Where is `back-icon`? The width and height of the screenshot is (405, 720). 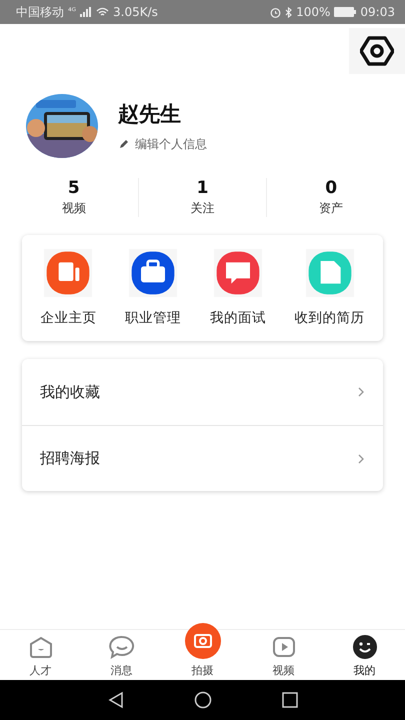 back-icon is located at coordinates (116, 700).